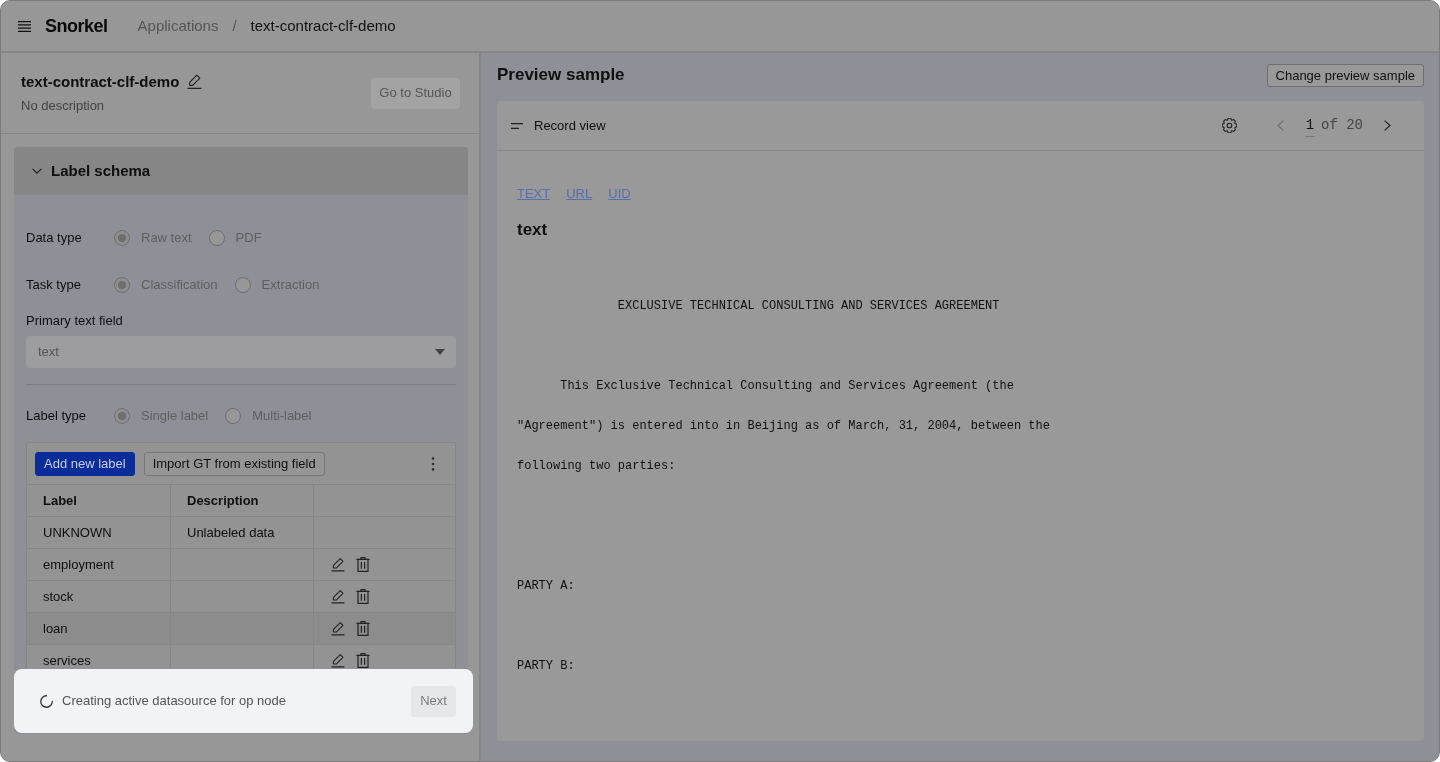  Describe the element at coordinates (77, 532) in the screenshot. I see `table-cell-text: UNKNOWN` at that location.